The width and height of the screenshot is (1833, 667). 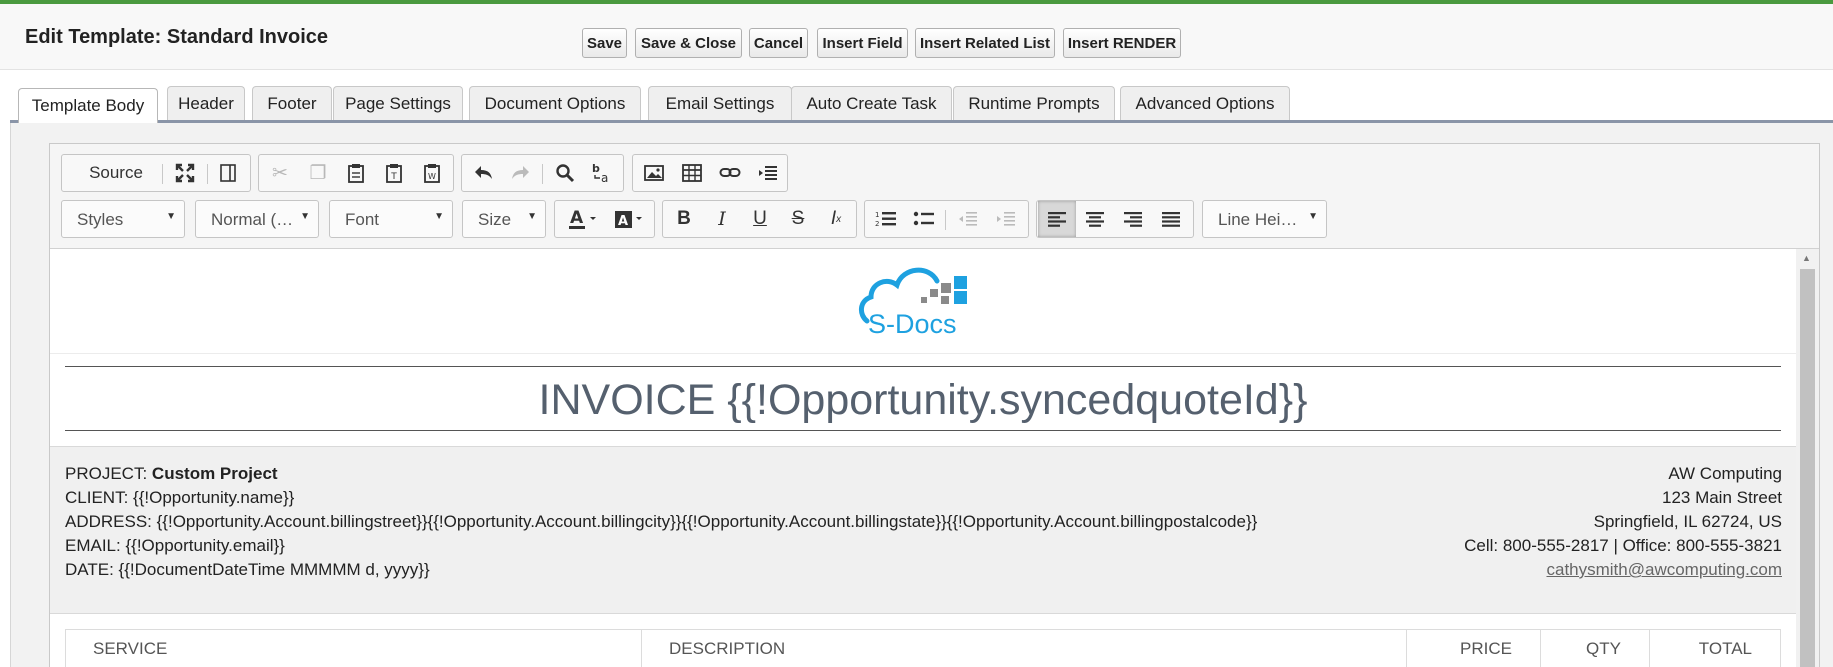 I want to click on insert-field-button: Insert Field, so click(x=862, y=43).